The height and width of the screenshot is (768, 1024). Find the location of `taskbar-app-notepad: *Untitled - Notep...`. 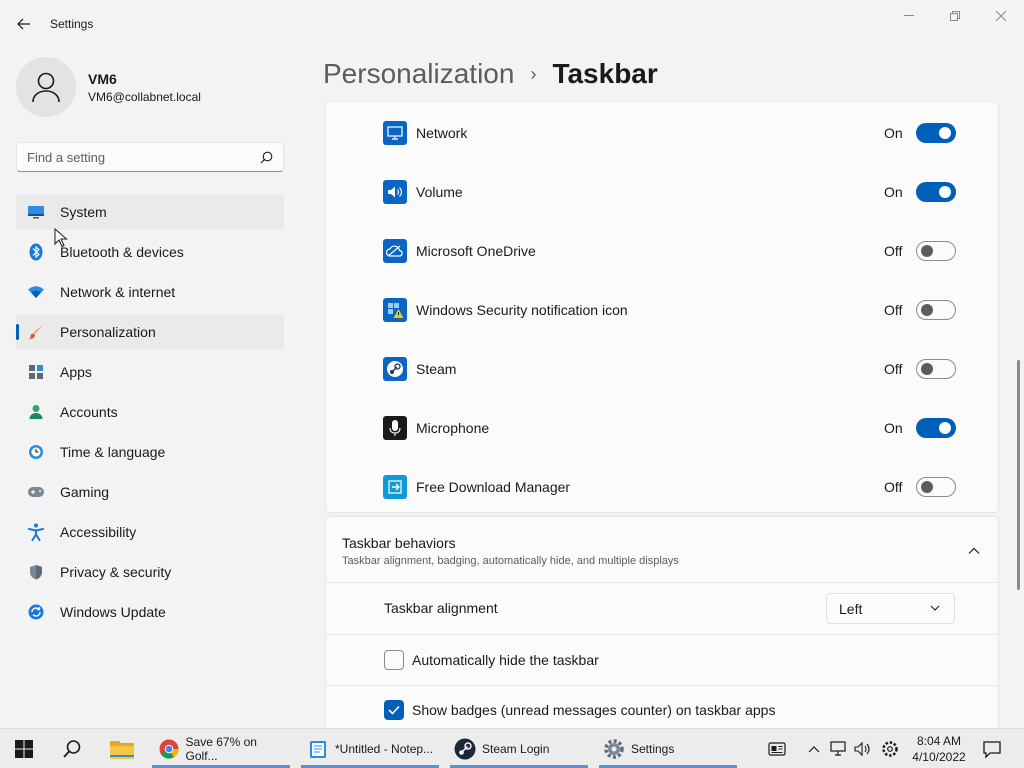

taskbar-app-notepad: *Untitled - Notep... is located at coordinates (370, 748).